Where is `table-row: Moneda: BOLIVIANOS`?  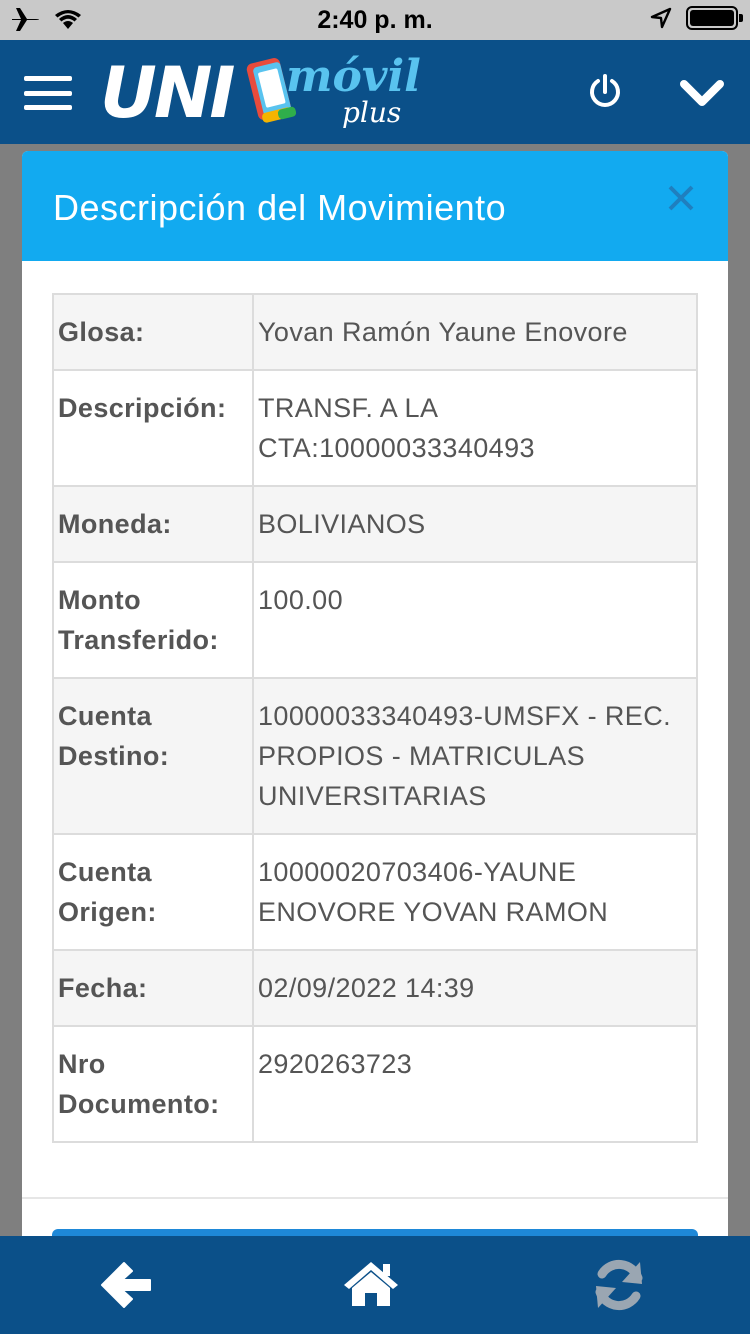 table-row: Moneda: BOLIVIANOS is located at coordinates (375, 524).